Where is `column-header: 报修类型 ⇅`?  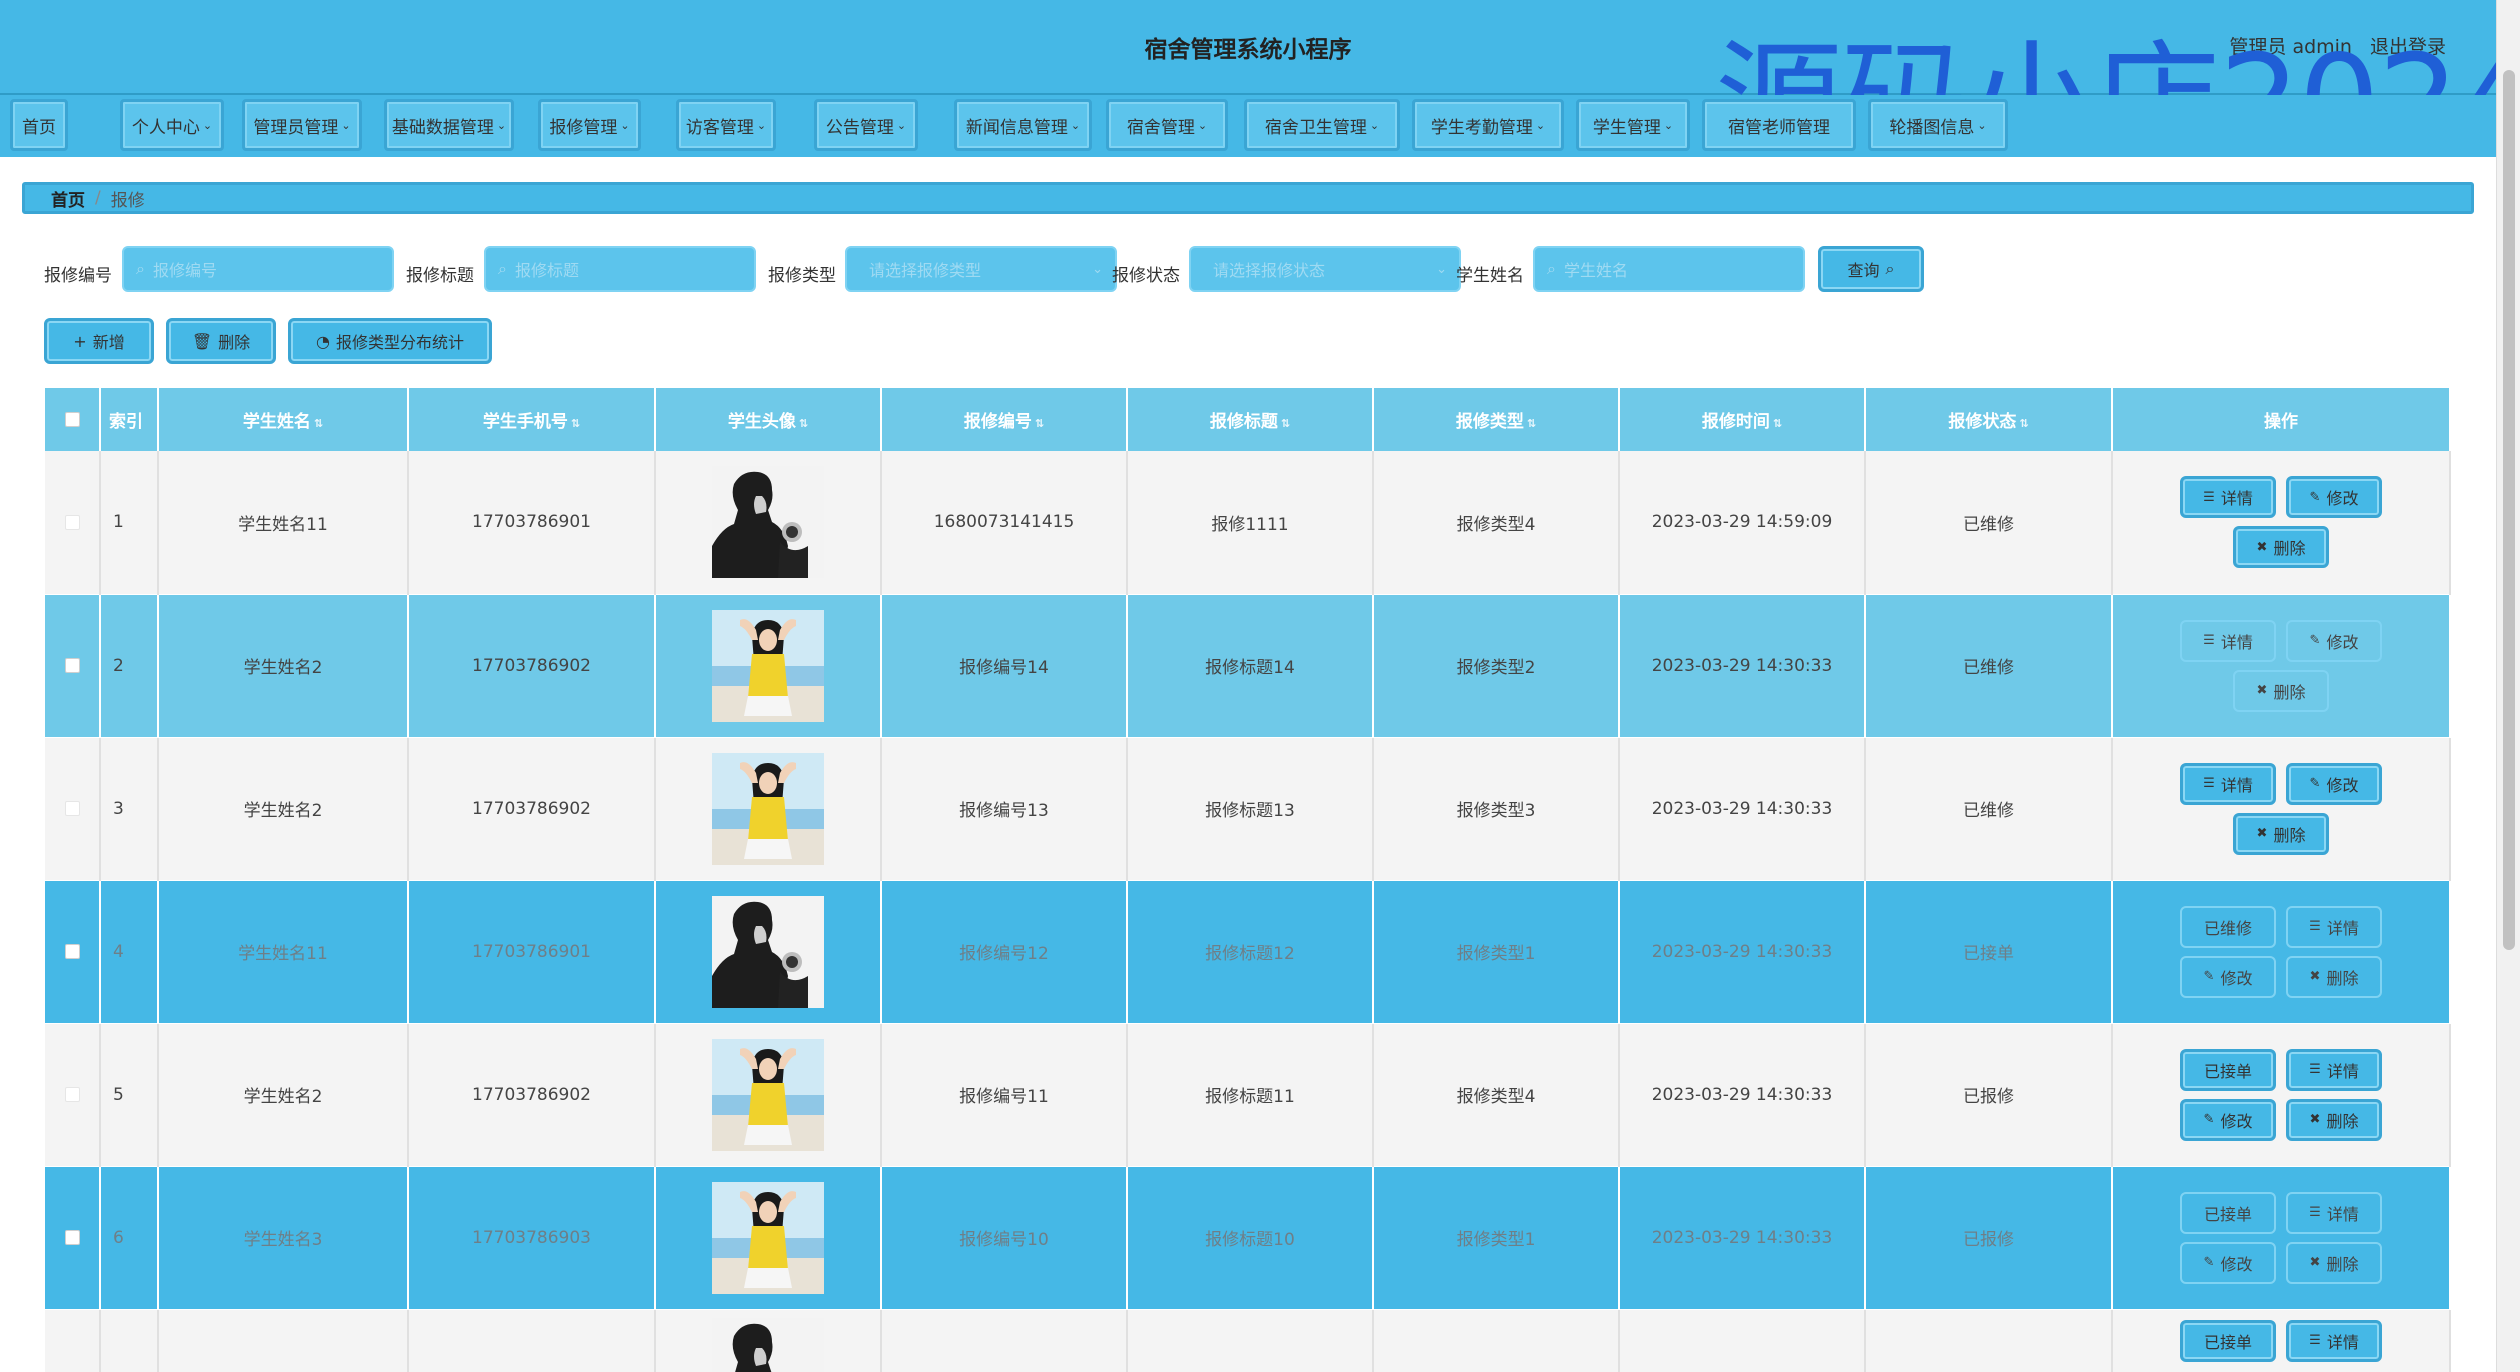
column-header: 报修类型 ⇅ is located at coordinates (1496, 419).